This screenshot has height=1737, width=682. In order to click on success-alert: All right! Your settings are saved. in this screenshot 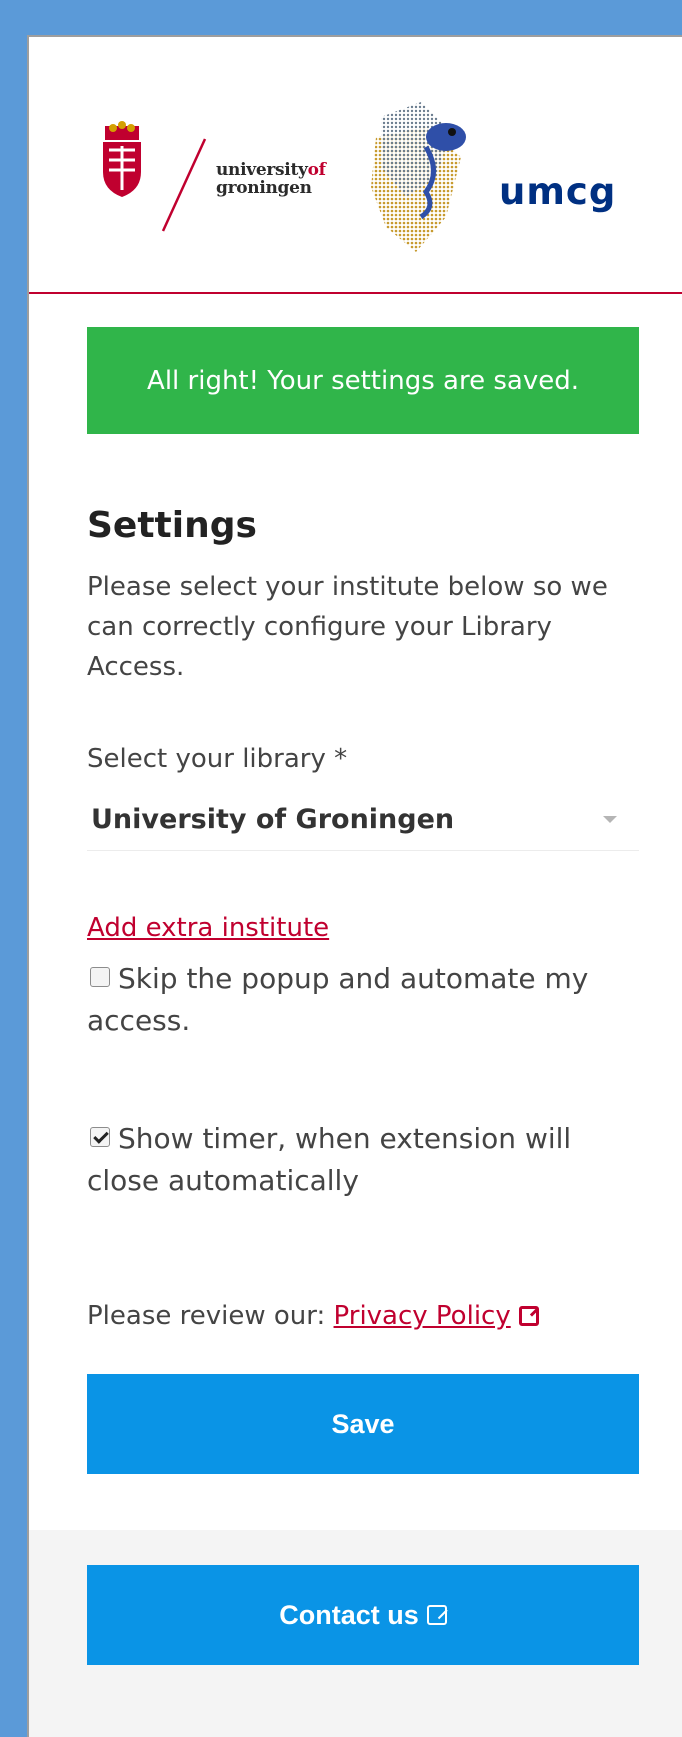, I will do `click(363, 380)`.